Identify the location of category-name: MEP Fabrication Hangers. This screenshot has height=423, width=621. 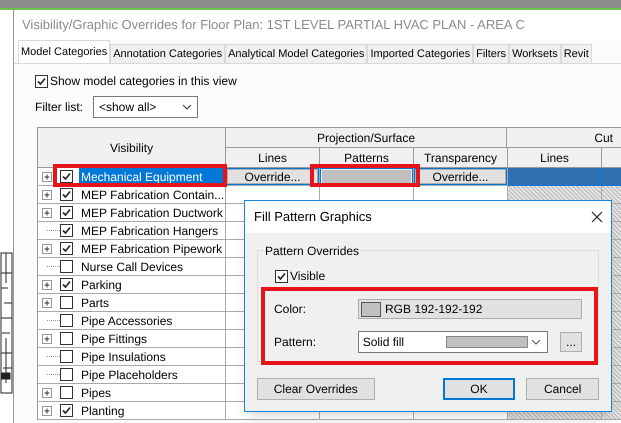
(152, 230).